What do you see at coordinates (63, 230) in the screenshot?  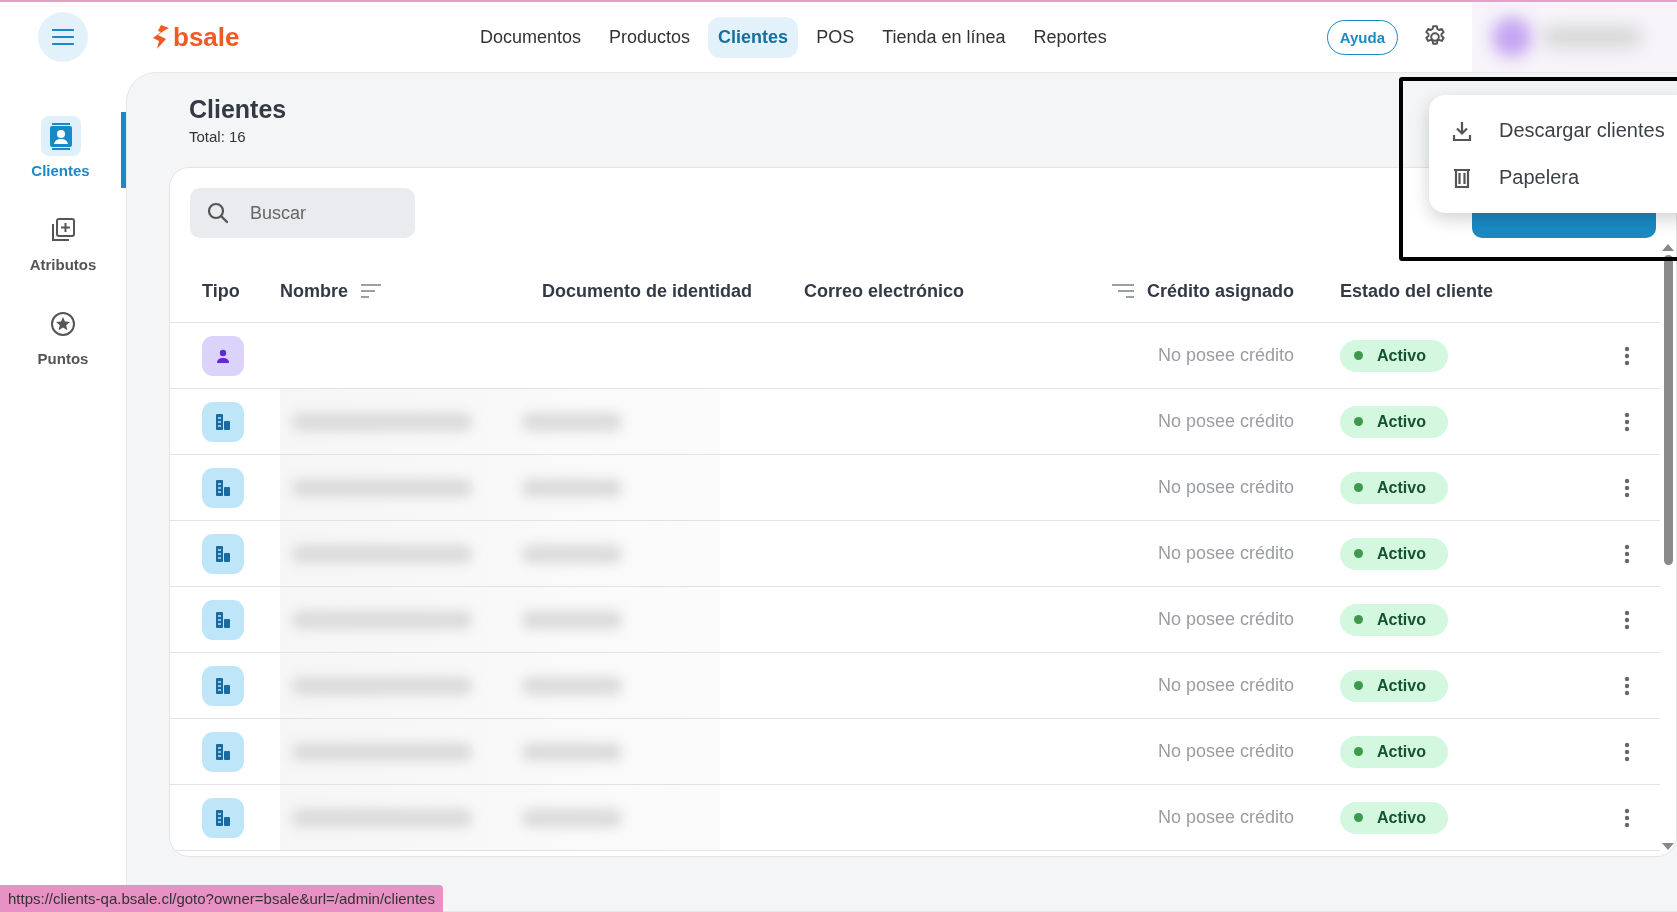 I see `add-box-icon` at bounding box center [63, 230].